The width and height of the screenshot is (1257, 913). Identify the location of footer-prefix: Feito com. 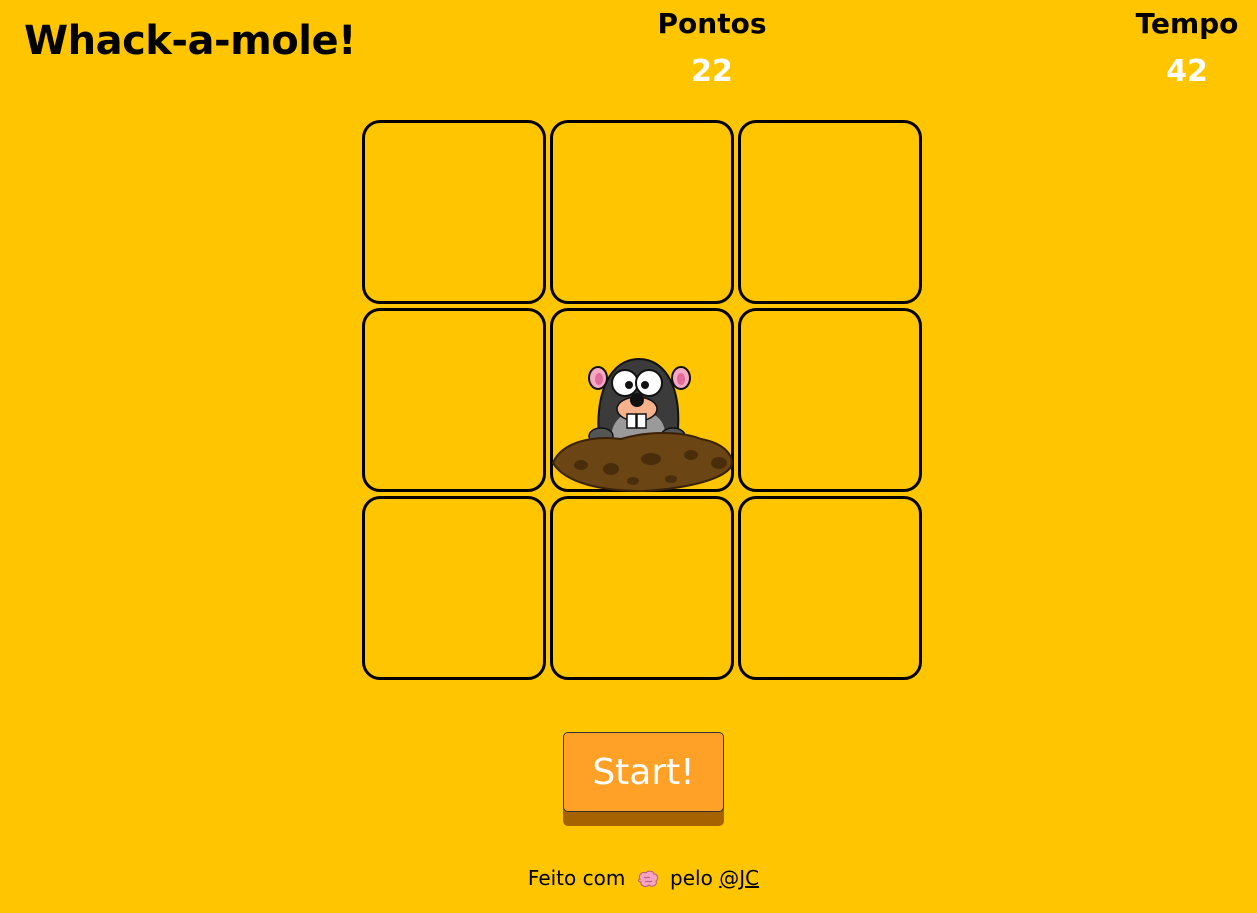
(576, 878).